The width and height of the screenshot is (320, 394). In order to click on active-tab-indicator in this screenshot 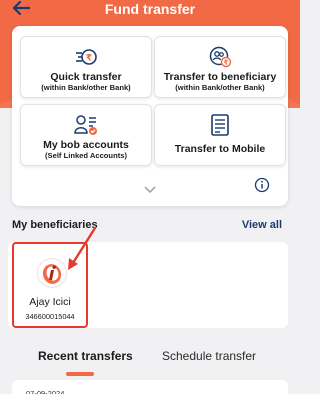, I will do `click(80, 374)`.